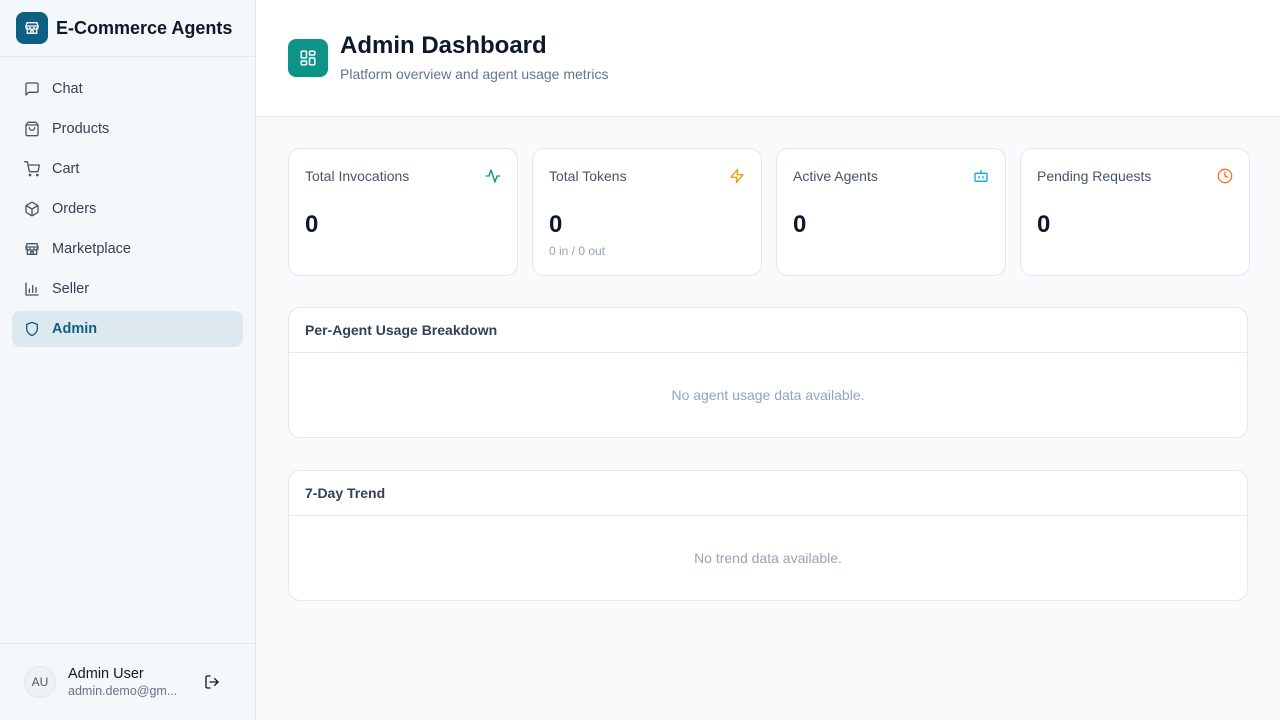 The height and width of the screenshot is (720, 1280). What do you see at coordinates (768, 395) in the screenshot?
I see `empty-state: No agent usage data available.` at bounding box center [768, 395].